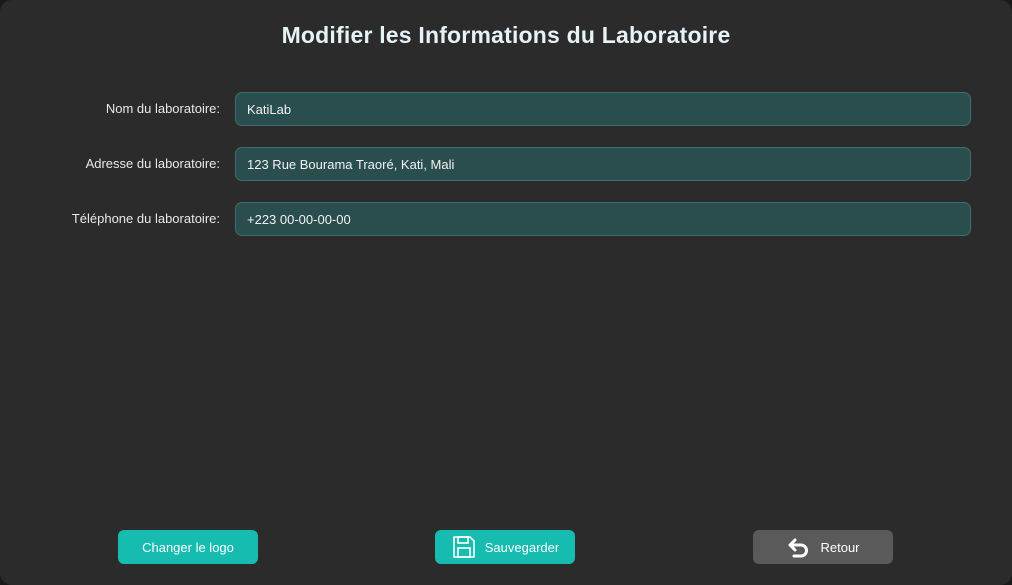  Describe the element at coordinates (162, 108) in the screenshot. I see `lab-name-label: Nom du laboratoire:` at that location.